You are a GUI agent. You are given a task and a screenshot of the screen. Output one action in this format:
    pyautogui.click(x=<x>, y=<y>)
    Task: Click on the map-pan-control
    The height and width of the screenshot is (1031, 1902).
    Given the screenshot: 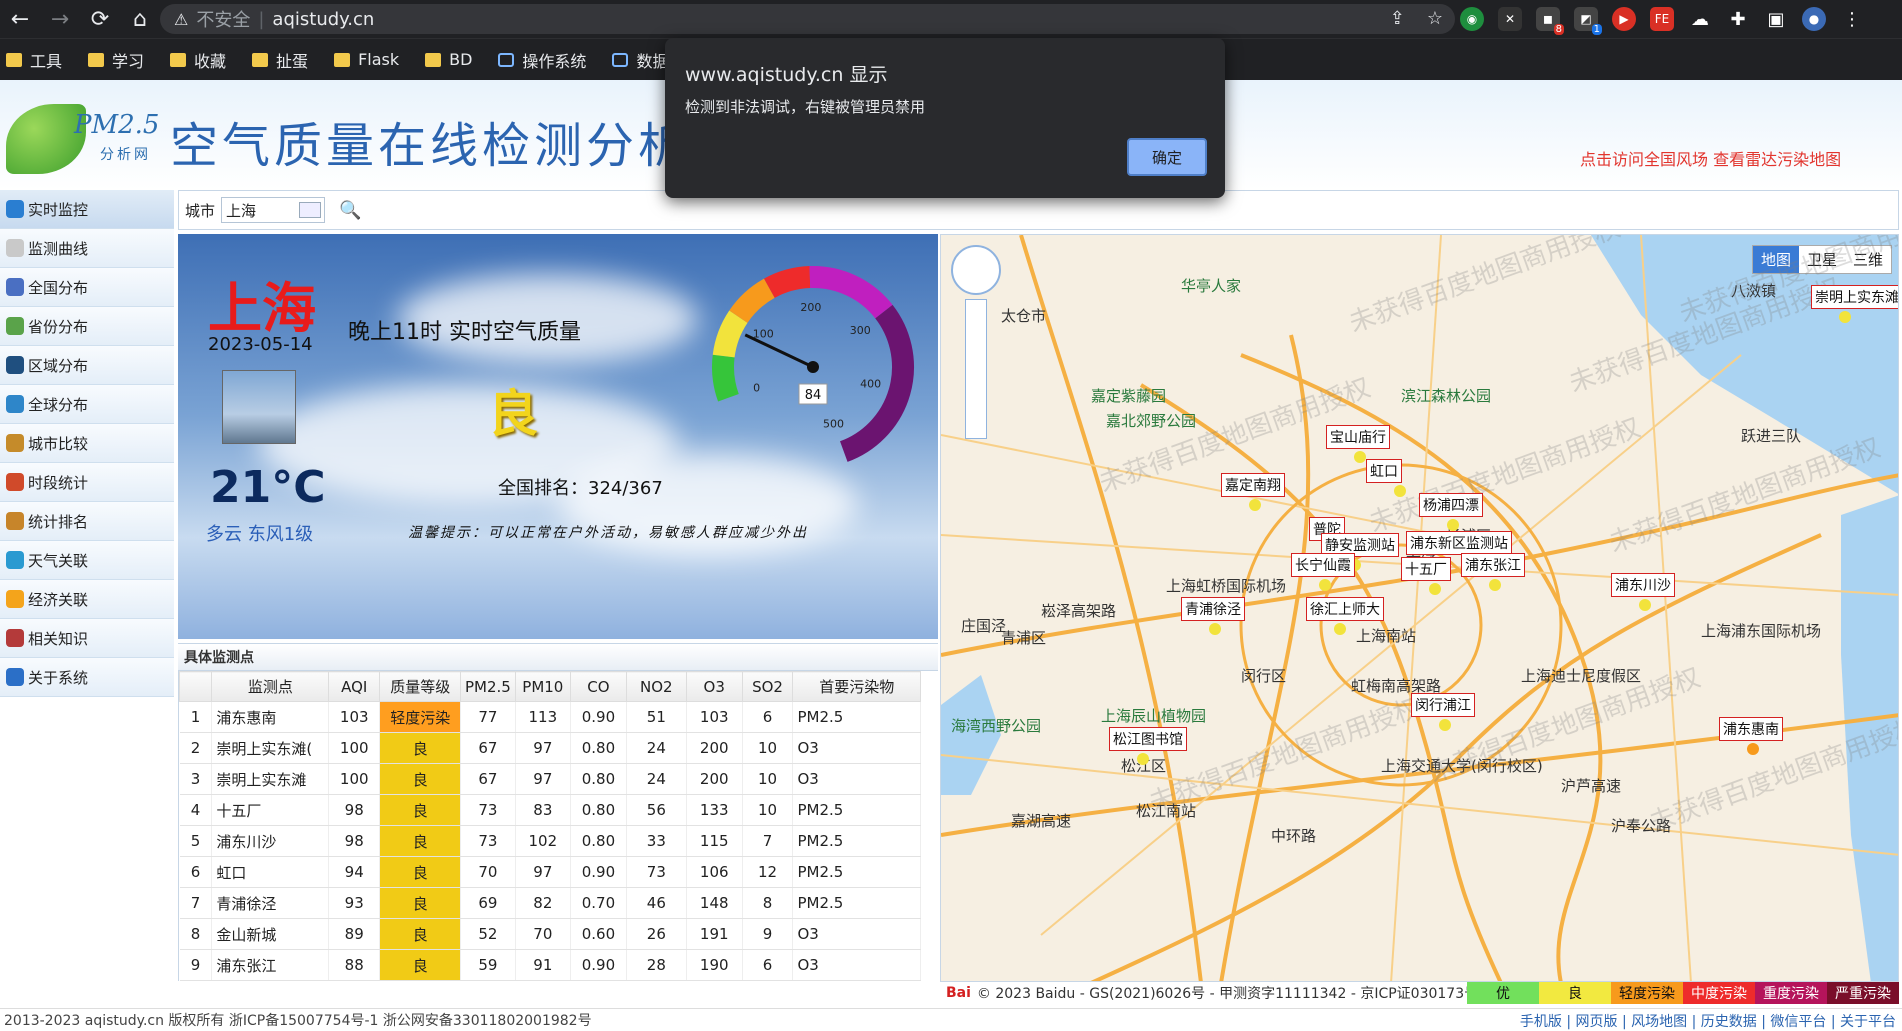 What is the action you would take?
    pyautogui.click(x=976, y=270)
    